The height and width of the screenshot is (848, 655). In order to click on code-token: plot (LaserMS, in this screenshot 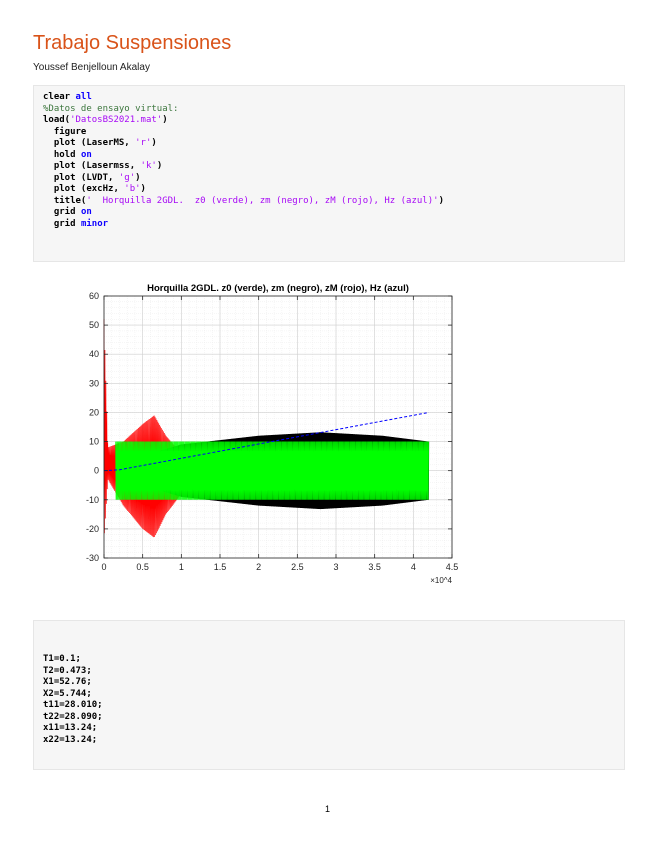, I will do `click(89, 143)`.